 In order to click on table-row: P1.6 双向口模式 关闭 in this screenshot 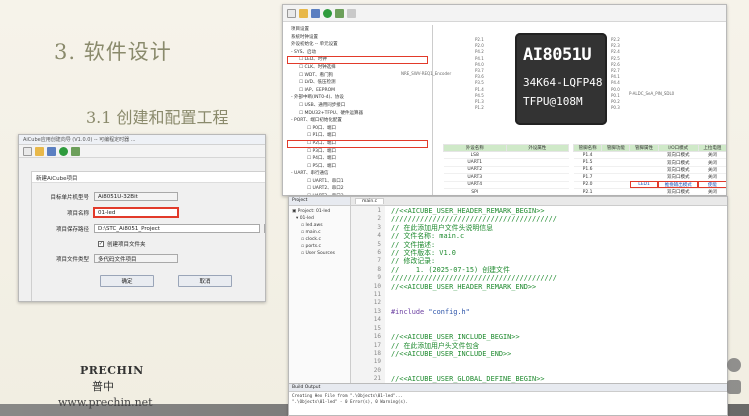, I will do `click(649, 170)`.